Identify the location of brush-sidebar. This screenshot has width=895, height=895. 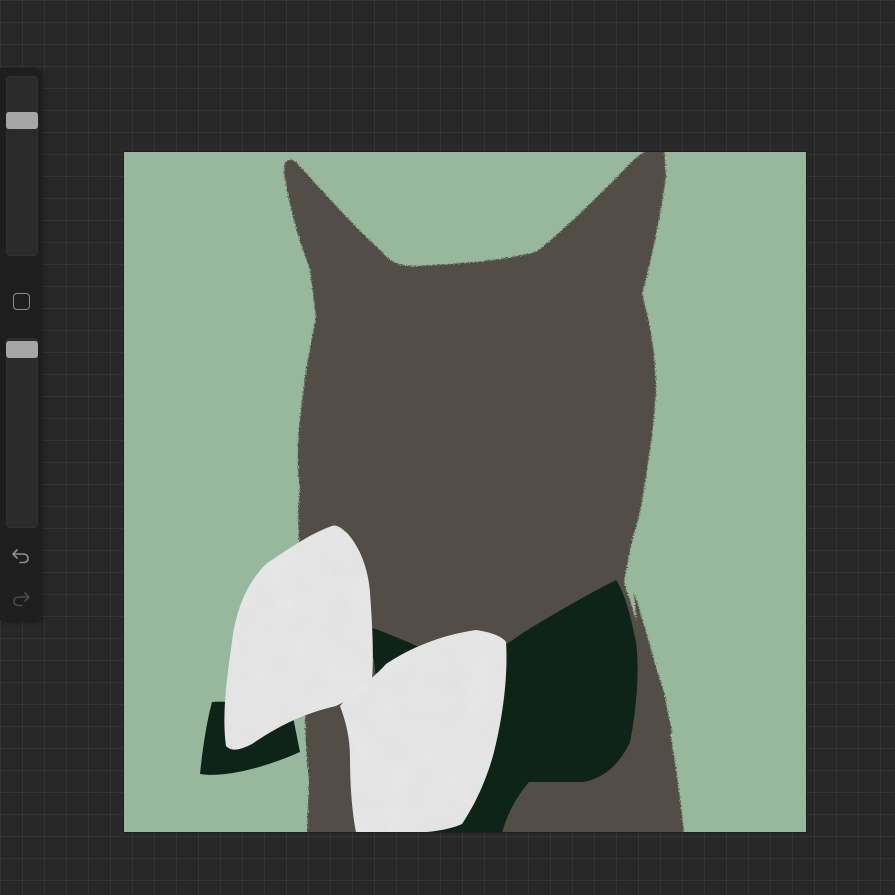
(21, 344).